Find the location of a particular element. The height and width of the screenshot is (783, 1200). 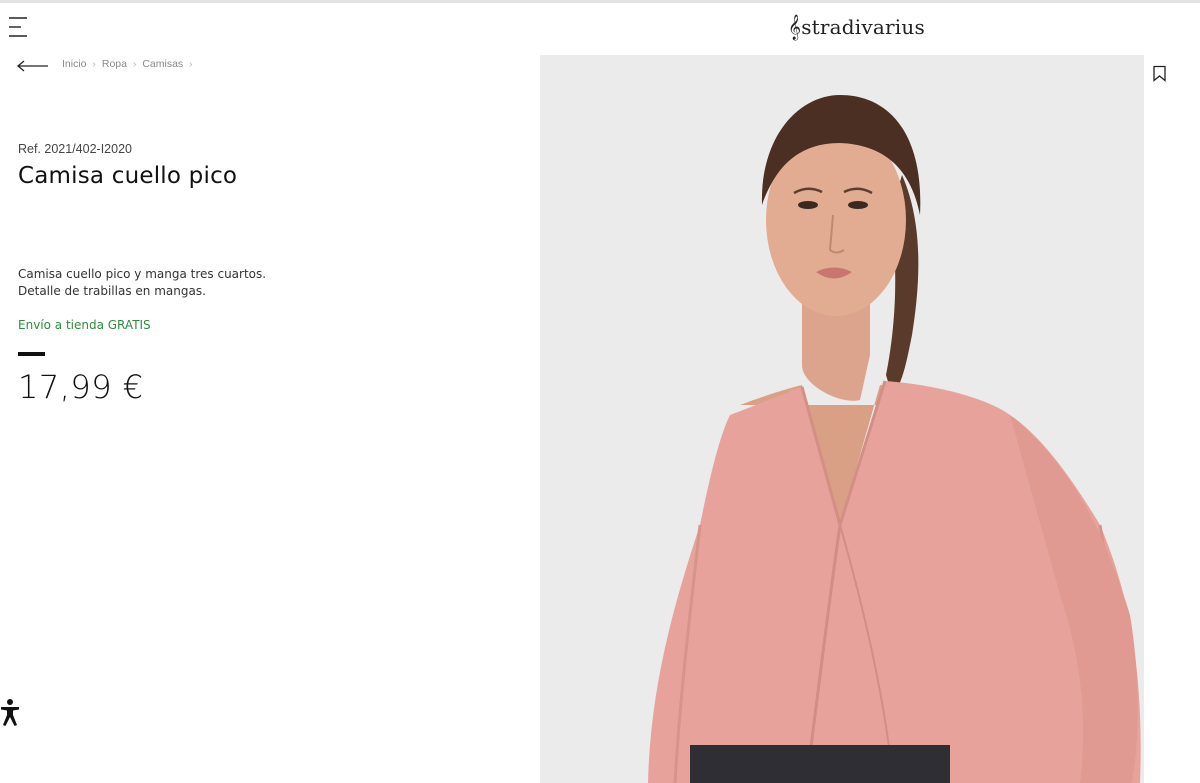

bookmark-icon is located at coordinates (1159, 73).